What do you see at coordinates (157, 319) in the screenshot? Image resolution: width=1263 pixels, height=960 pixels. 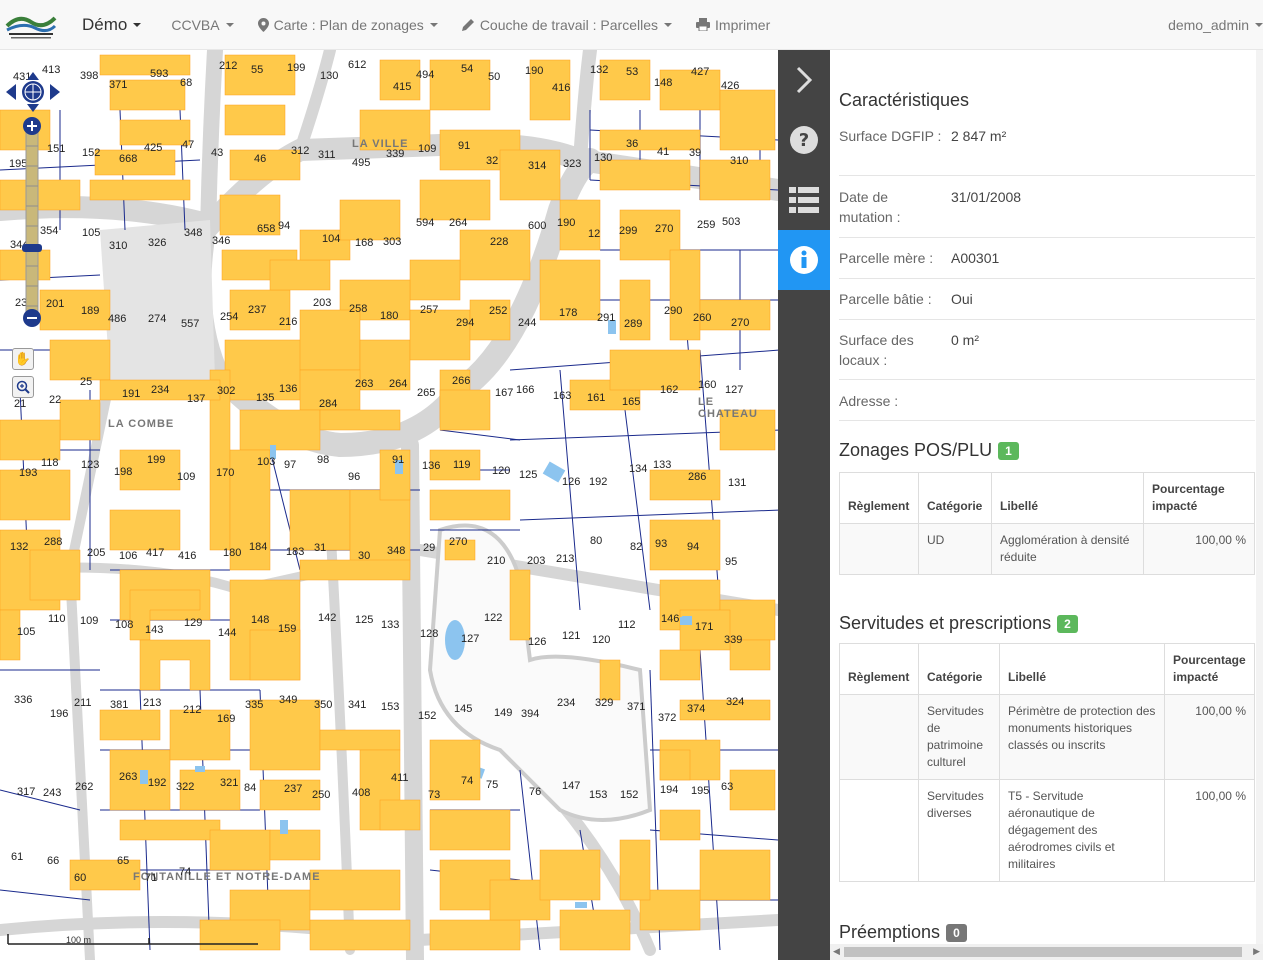 I see `parcel-number: 274` at bounding box center [157, 319].